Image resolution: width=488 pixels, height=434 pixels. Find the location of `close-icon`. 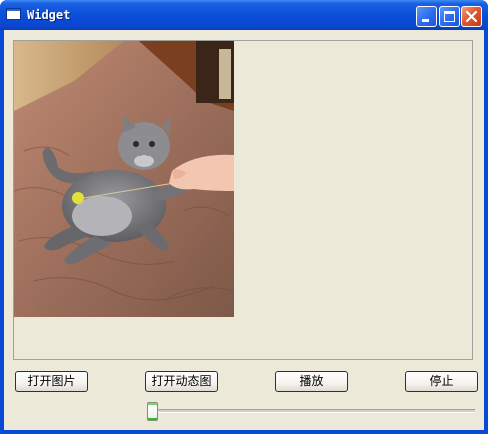

close-icon is located at coordinates (471, 16).